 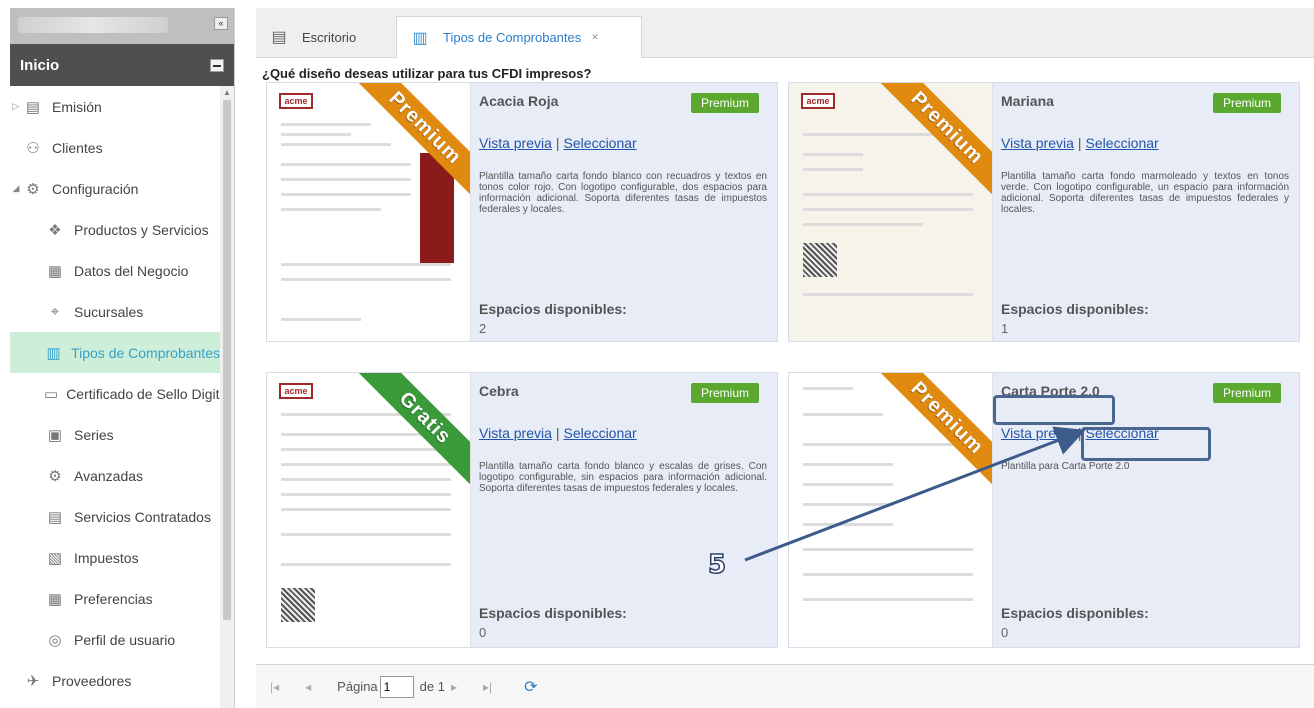 I want to click on blurred-logo, so click(x=93, y=25).